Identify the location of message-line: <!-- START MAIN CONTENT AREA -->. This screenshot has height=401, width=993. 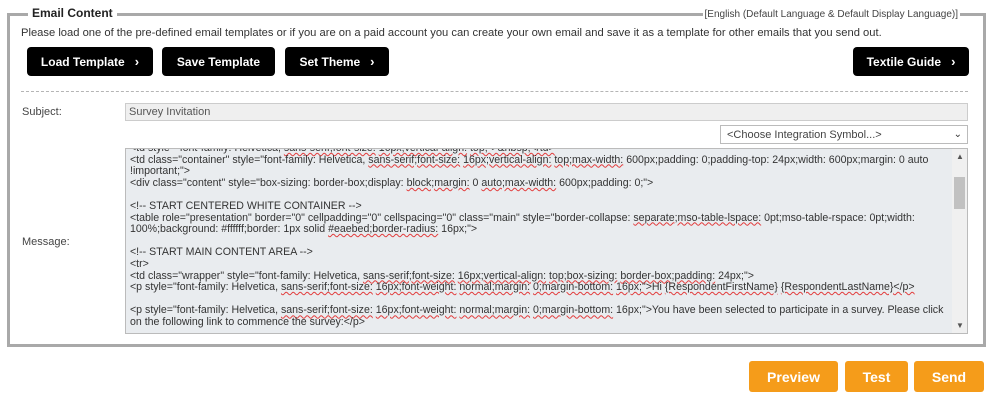
(221, 252).